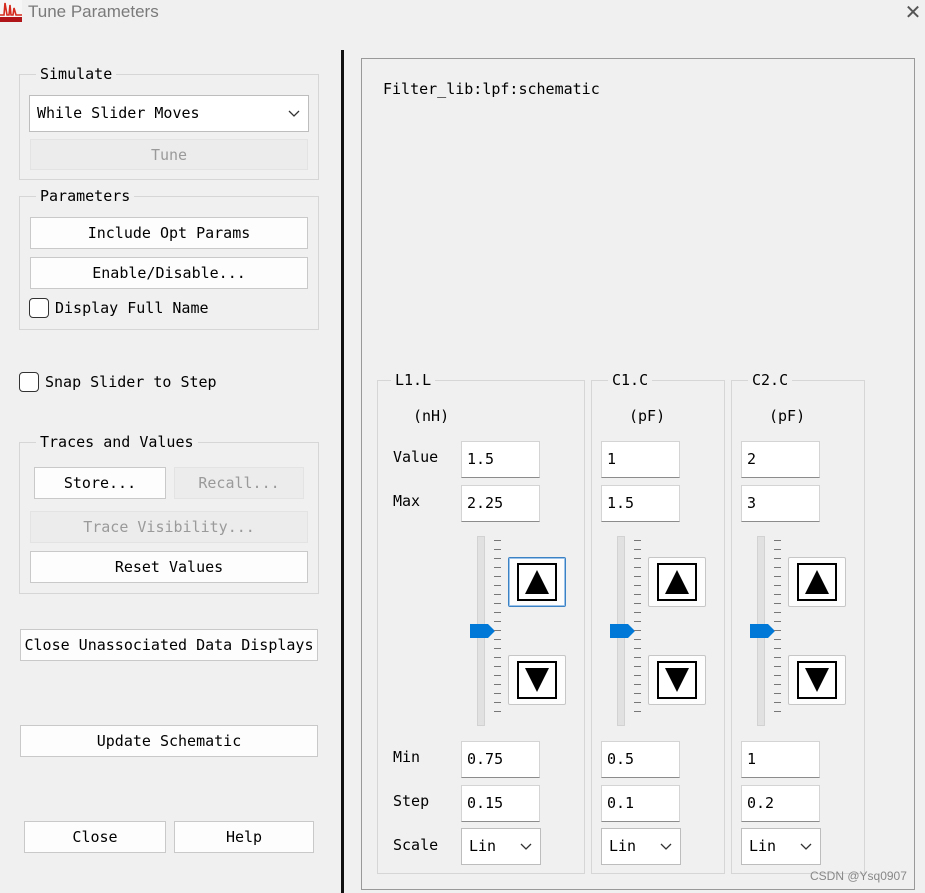  I want to click on max-field: 3, so click(780, 503).